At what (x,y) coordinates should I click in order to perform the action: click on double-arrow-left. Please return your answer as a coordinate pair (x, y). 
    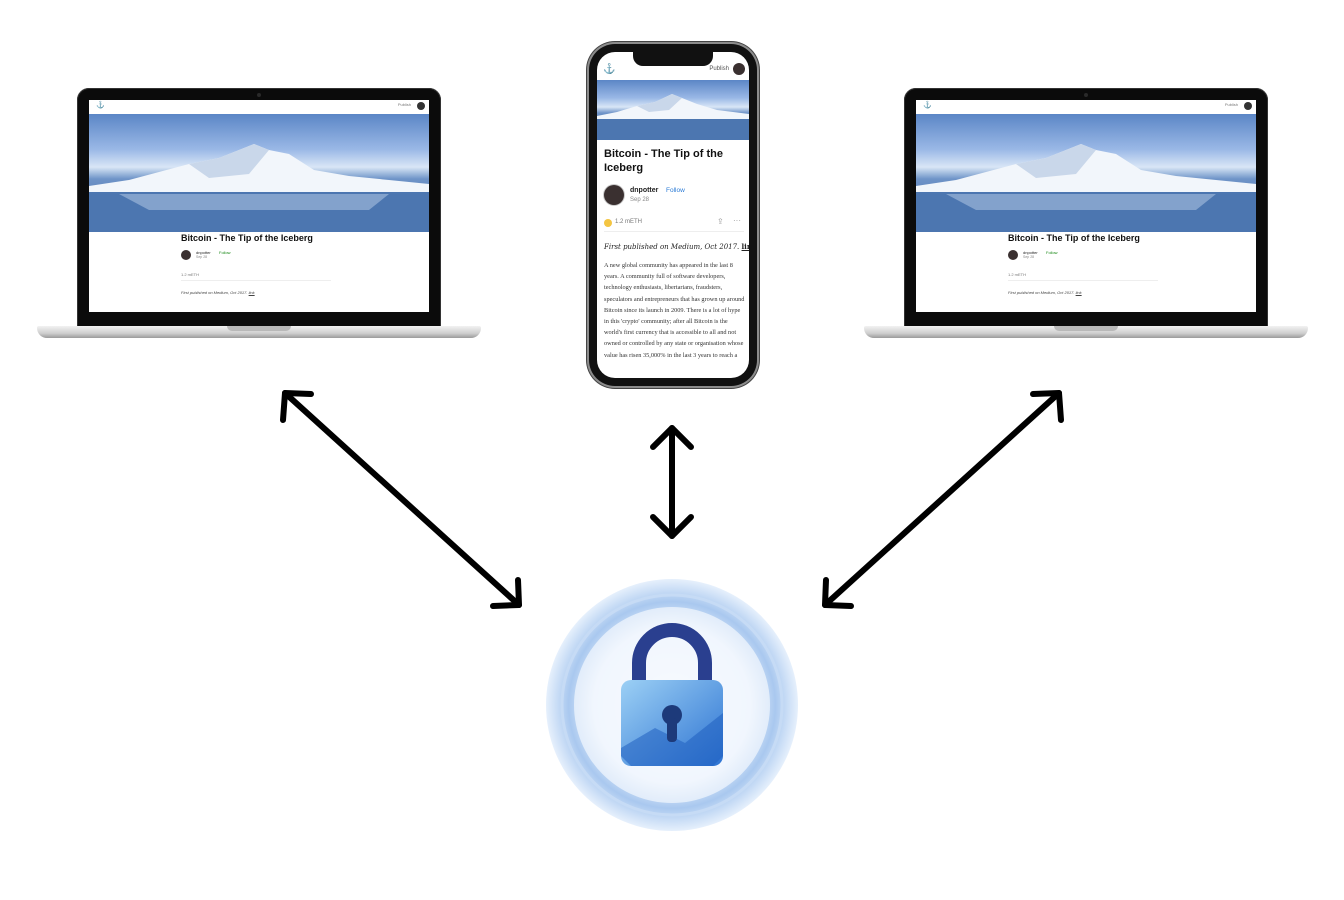
    Looking at the image, I should click on (401, 499).